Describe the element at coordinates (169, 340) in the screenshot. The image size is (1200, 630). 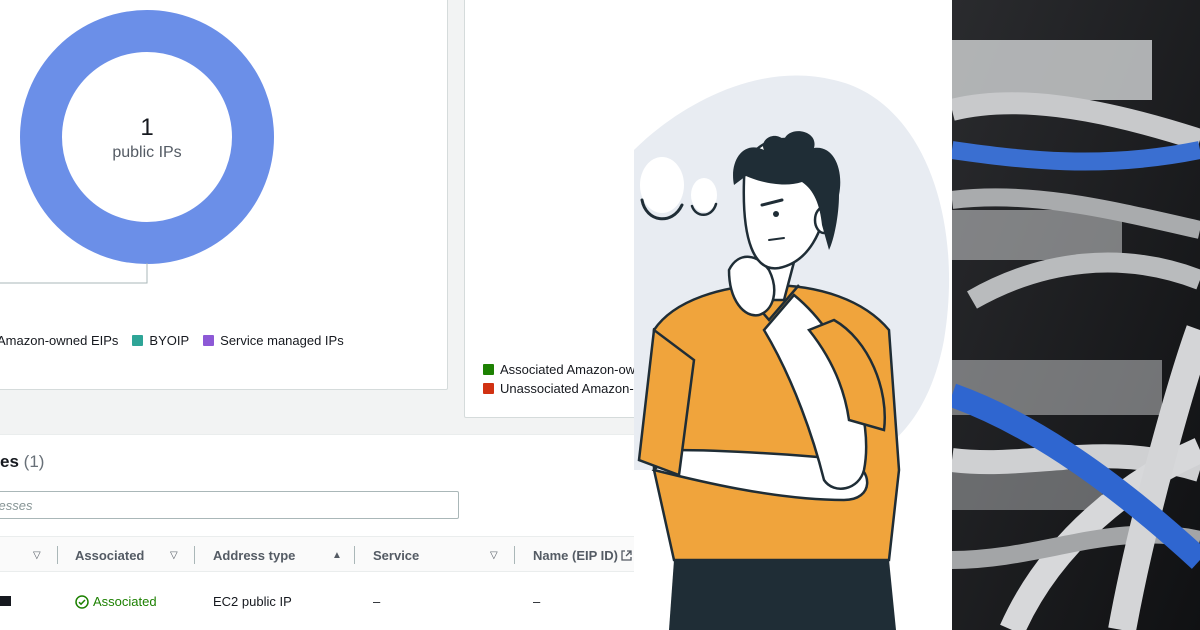
I see `legend-label: BYOIP` at that location.